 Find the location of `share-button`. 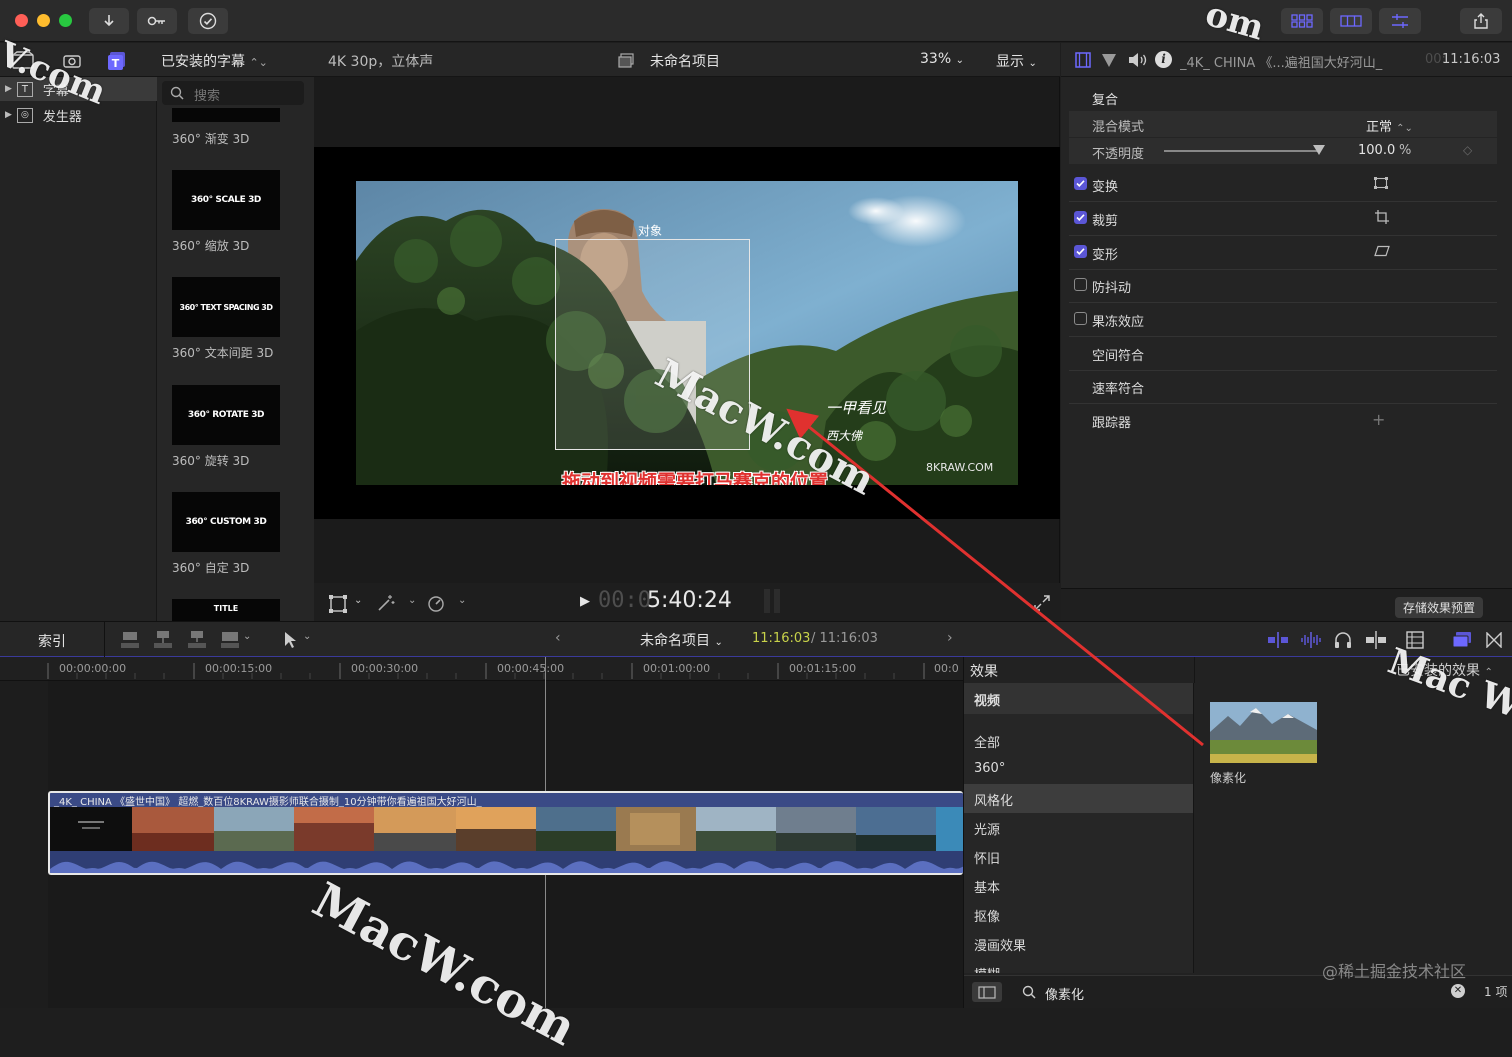

share-button is located at coordinates (1481, 21).